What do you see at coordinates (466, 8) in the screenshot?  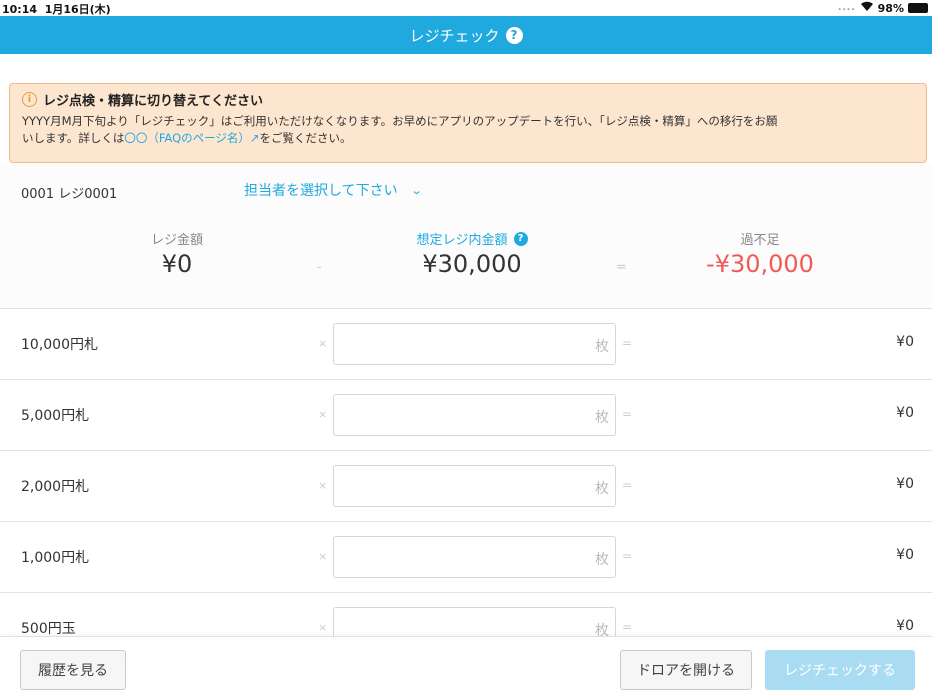 I see `status-bar: 10:14 1月16日(木) .... 98%` at bounding box center [466, 8].